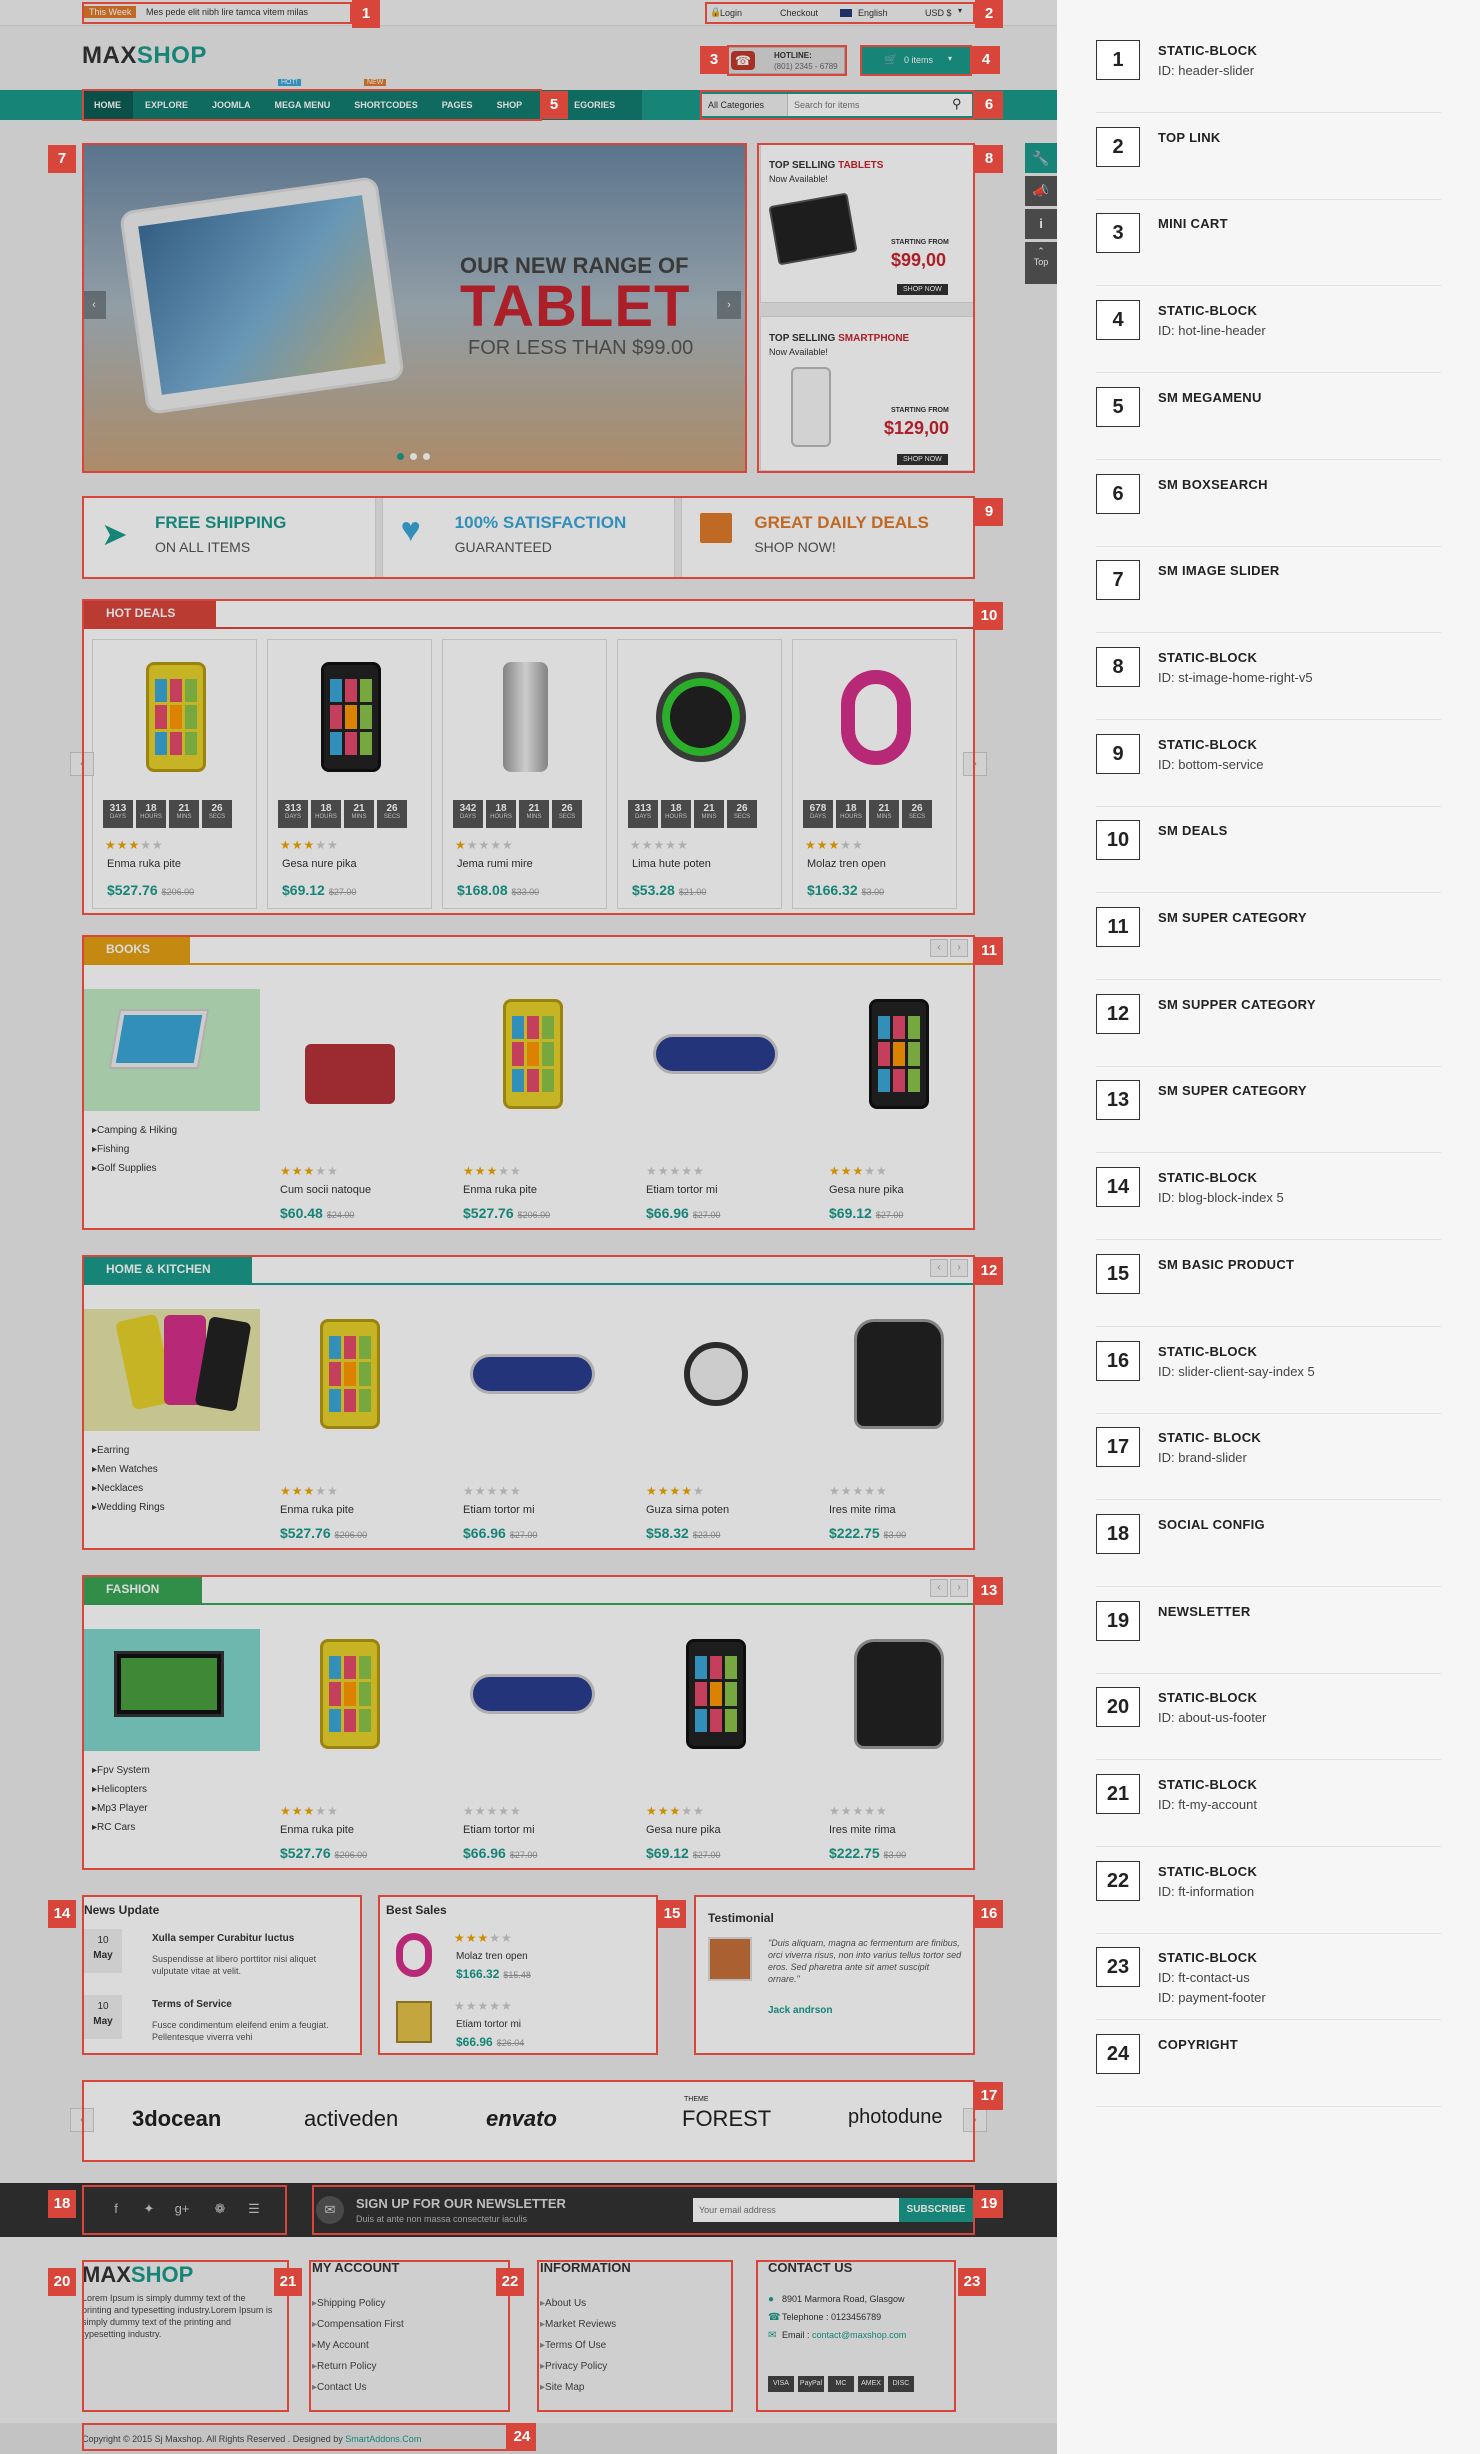  I want to click on login-link: Login, so click(731, 13).